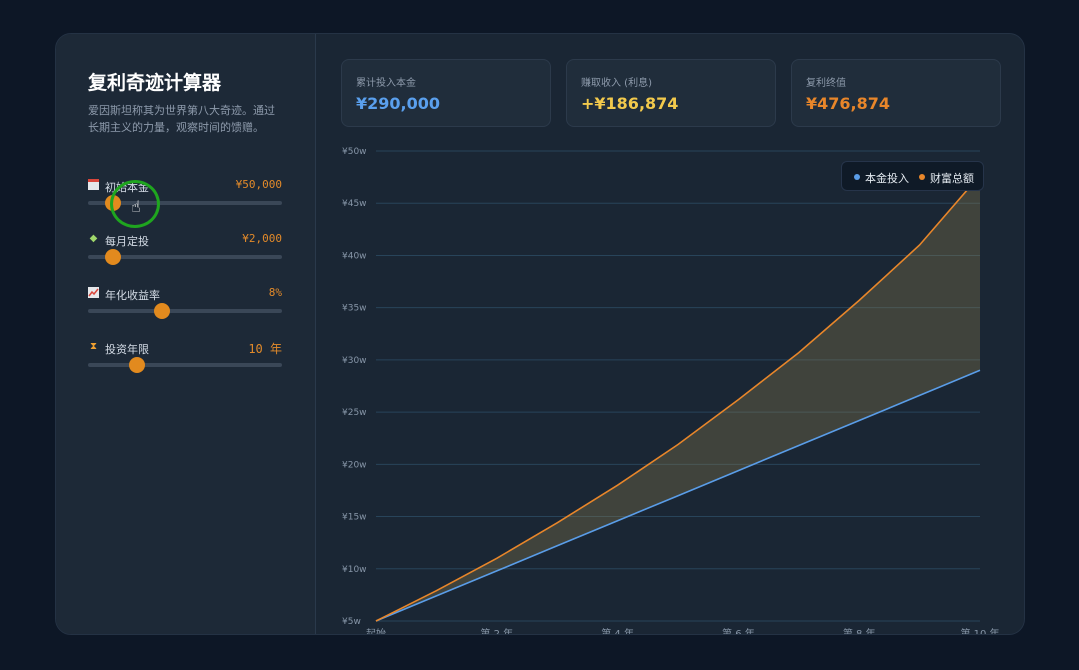 The height and width of the screenshot is (670, 1079). What do you see at coordinates (616, 83) in the screenshot?
I see `stat-label: 赚取收入 (利息)` at bounding box center [616, 83].